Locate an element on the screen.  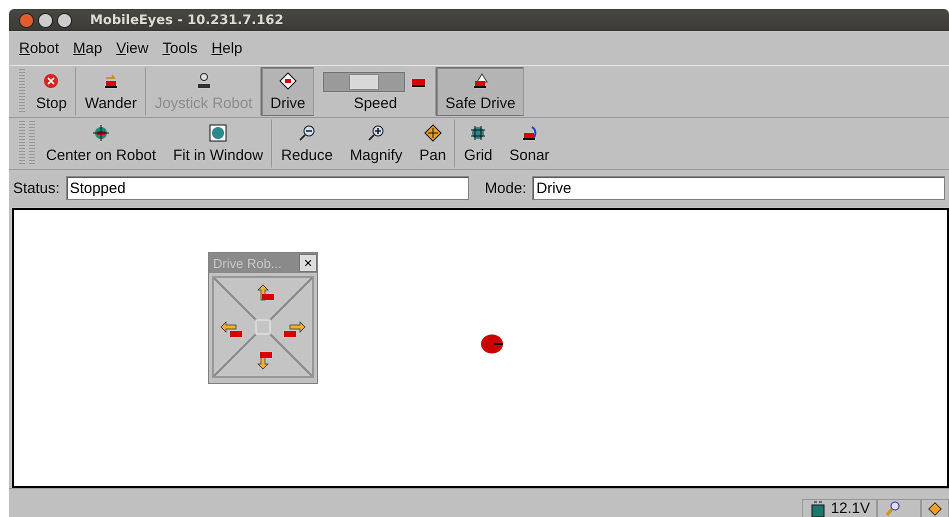
mode-field: Drive is located at coordinates (738, 188).